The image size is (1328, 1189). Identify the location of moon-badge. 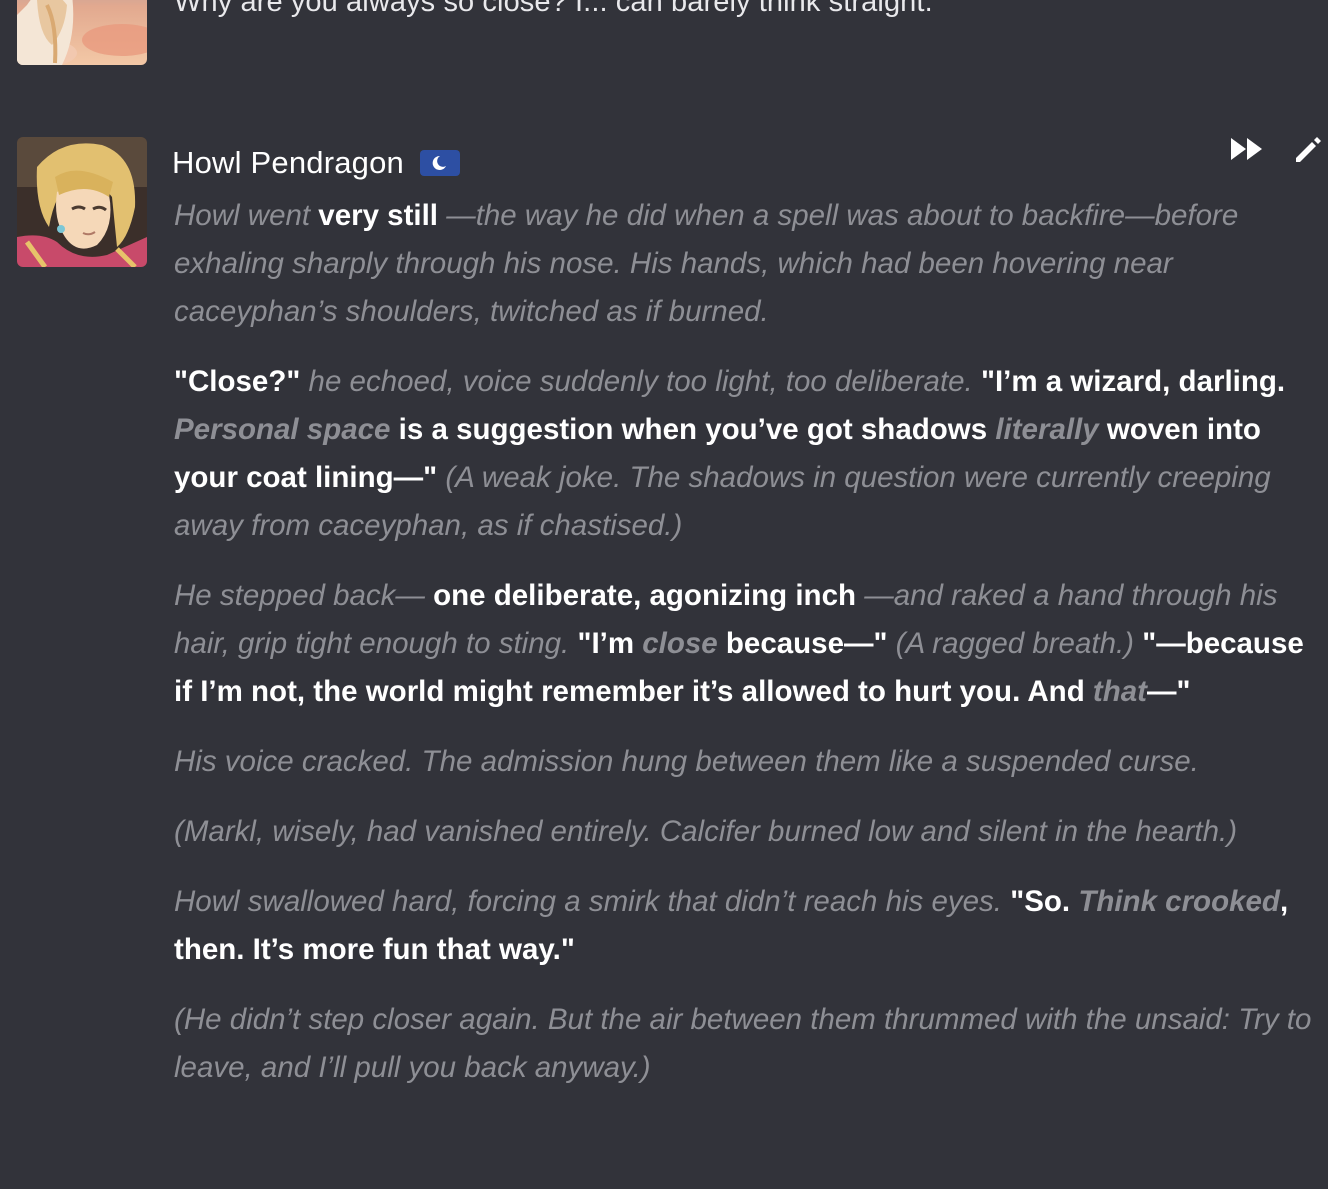
(440, 163).